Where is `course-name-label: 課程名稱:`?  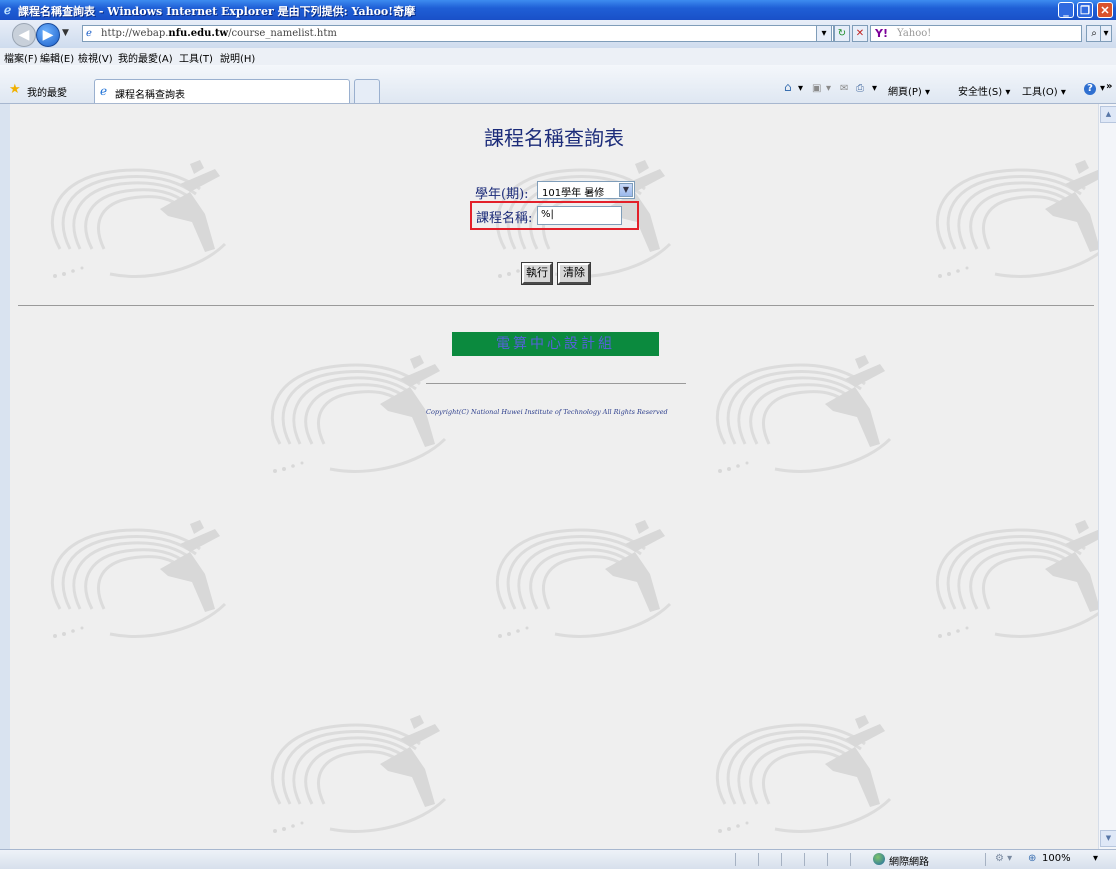 course-name-label: 課程名稱: is located at coordinates (504, 218).